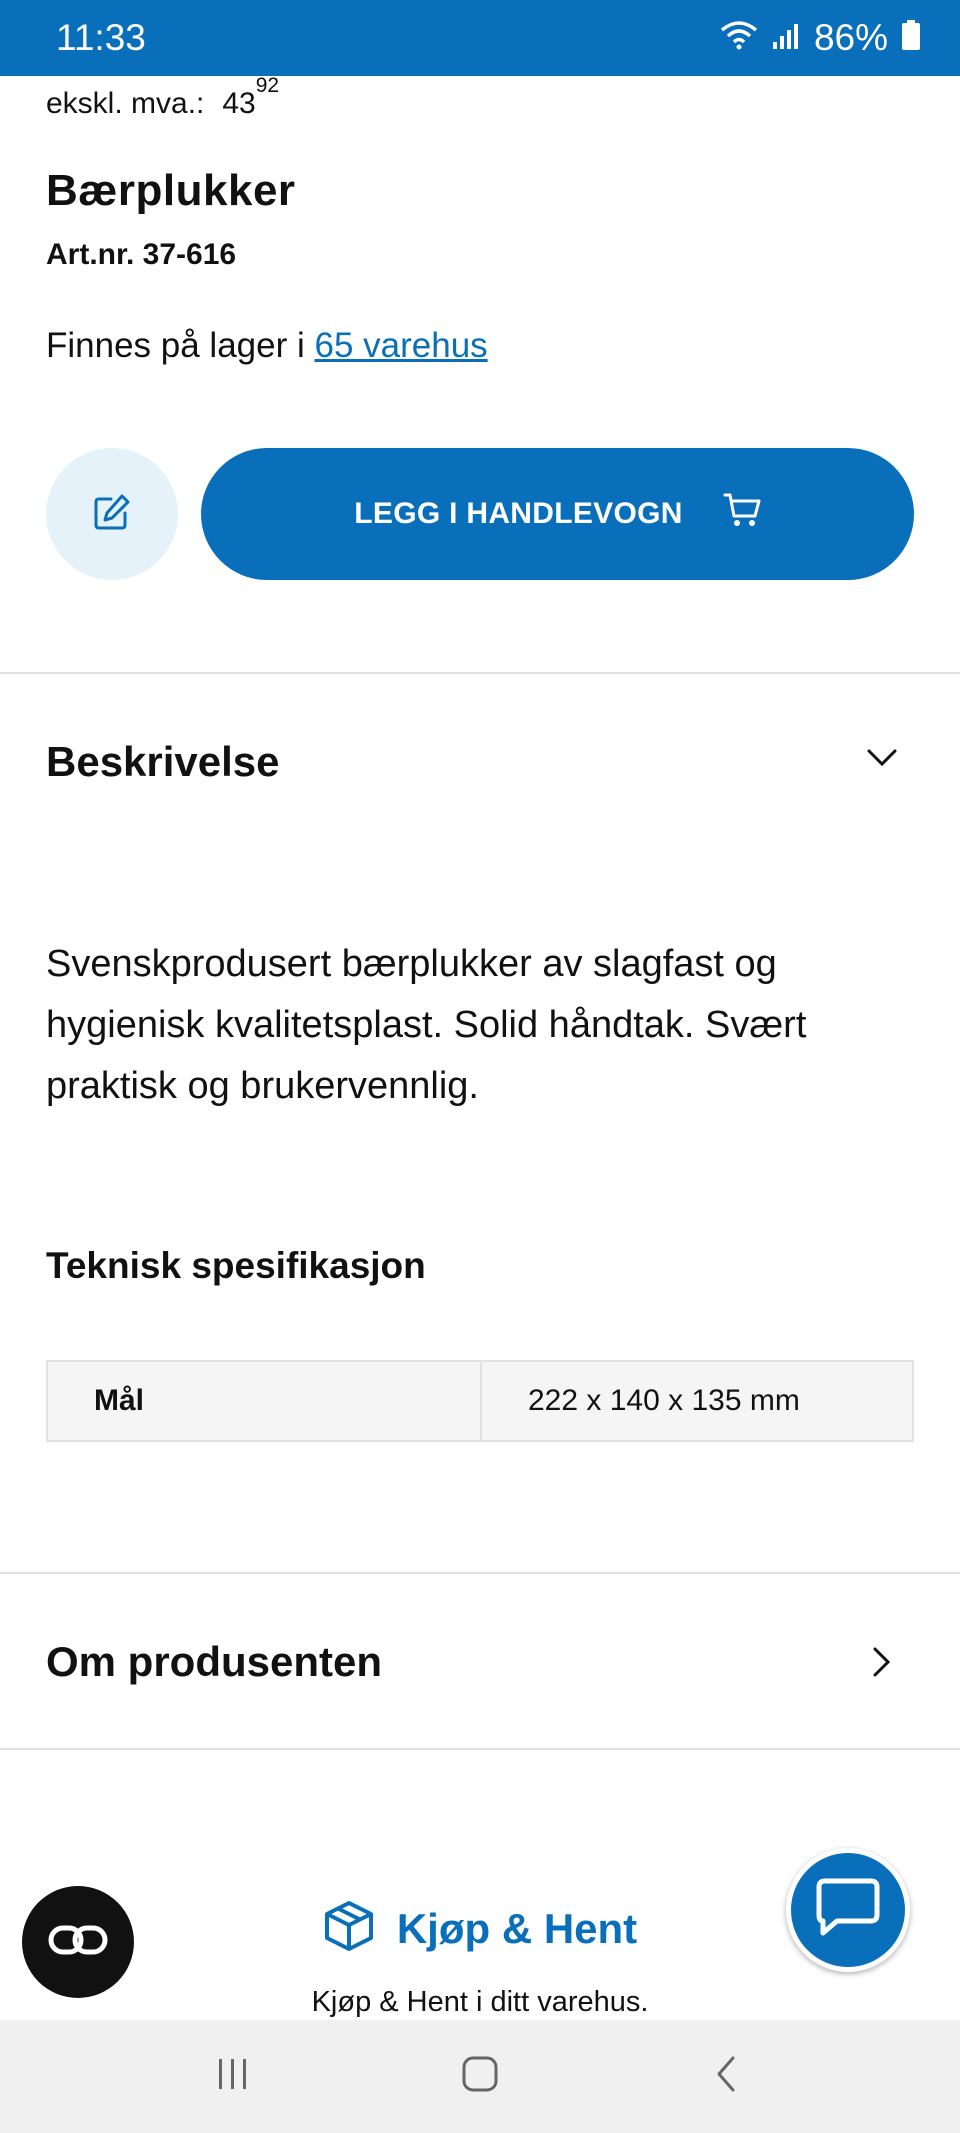 This screenshot has height=2133, width=960. Describe the element at coordinates (850, 37) in the screenshot. I see `battery-percent: 86%` at that location.